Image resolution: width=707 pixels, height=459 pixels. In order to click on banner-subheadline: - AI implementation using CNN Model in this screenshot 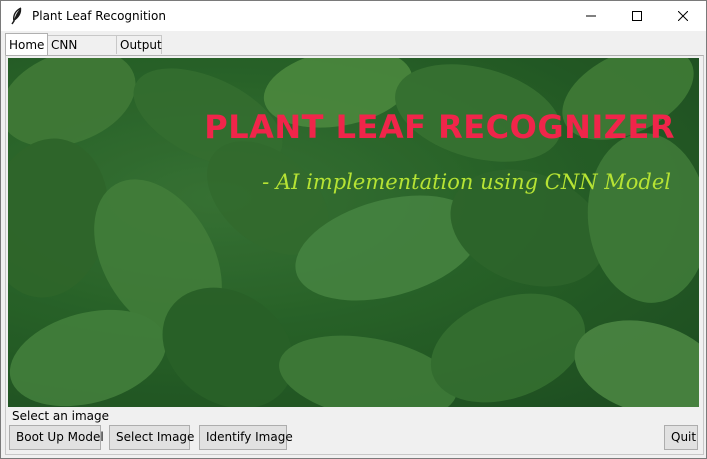, I will do `click(466, 182)`.